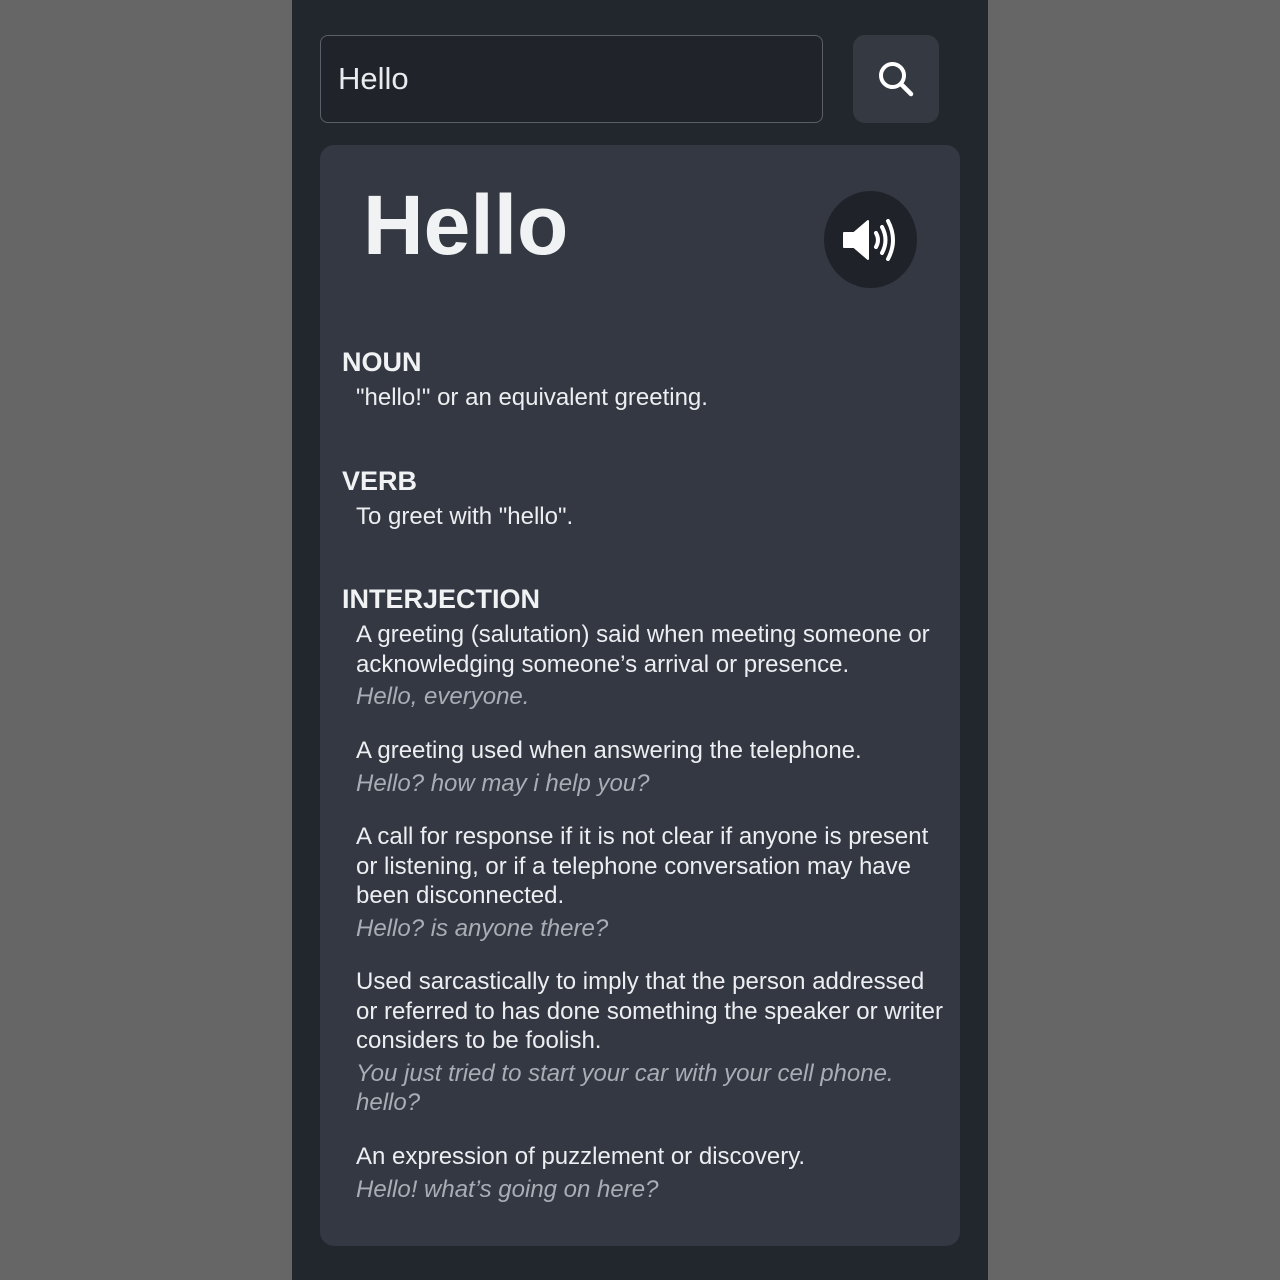 This screenshot has width=1280, height=1280. Describe the element at coordinates (465, 516) in the screenshot. I see `definition-text: To greet with "hello".` at that location.